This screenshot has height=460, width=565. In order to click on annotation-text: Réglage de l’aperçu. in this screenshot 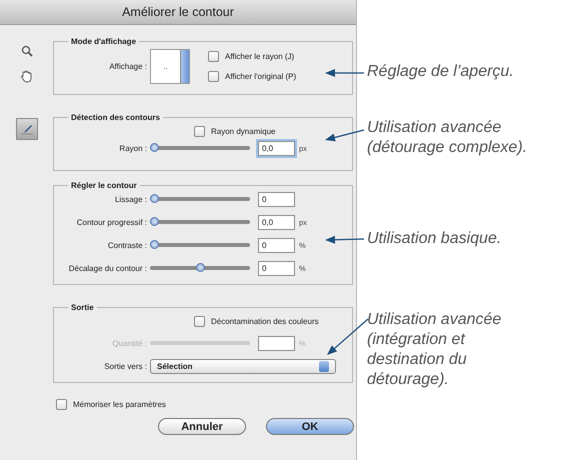, I will do `click(440, 72)`.